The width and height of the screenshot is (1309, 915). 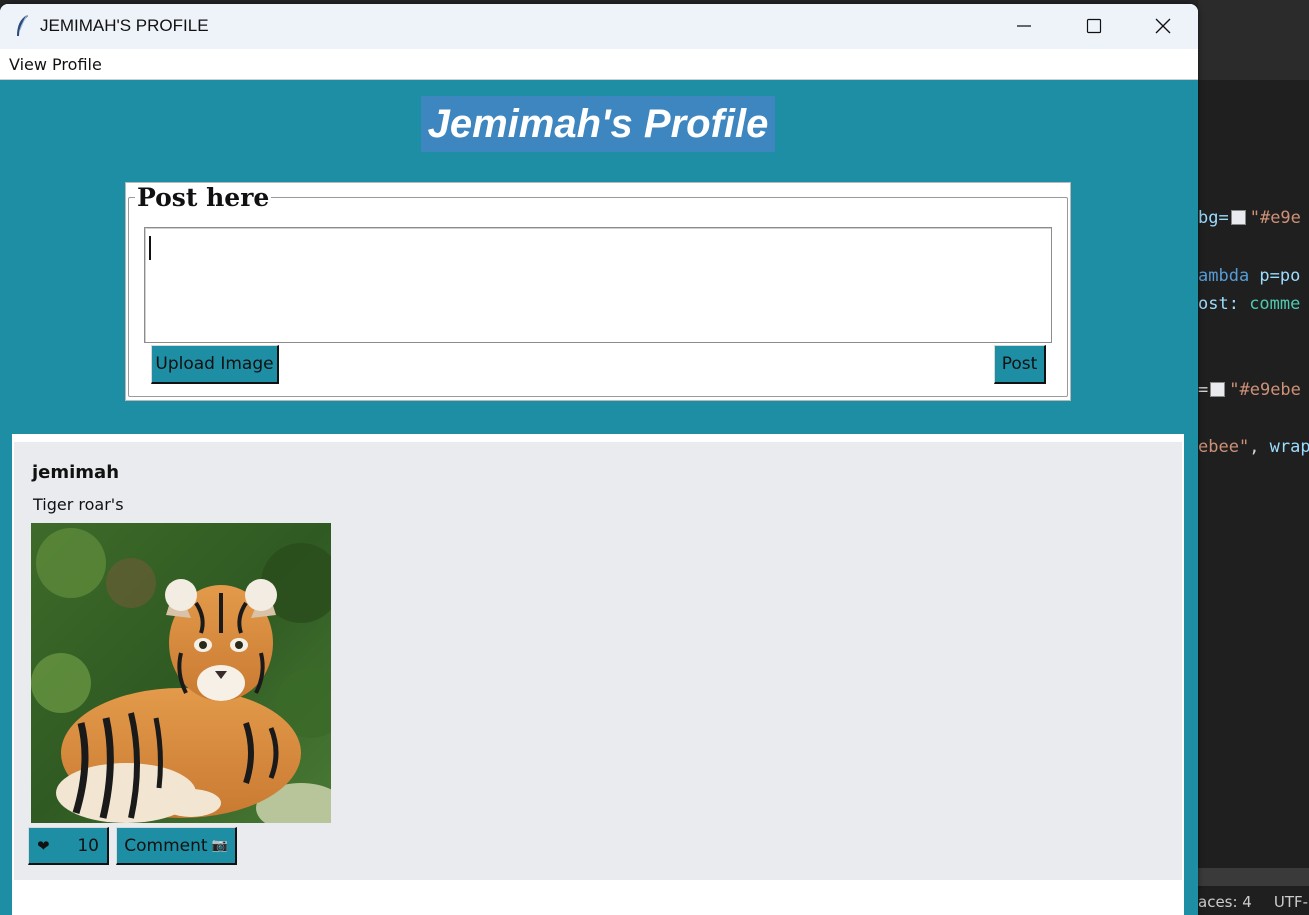 What do you see at coordinates (78, 504) in the screenshot?
I see `post-text: Tiger roar's` at bounding box center [78, 504].